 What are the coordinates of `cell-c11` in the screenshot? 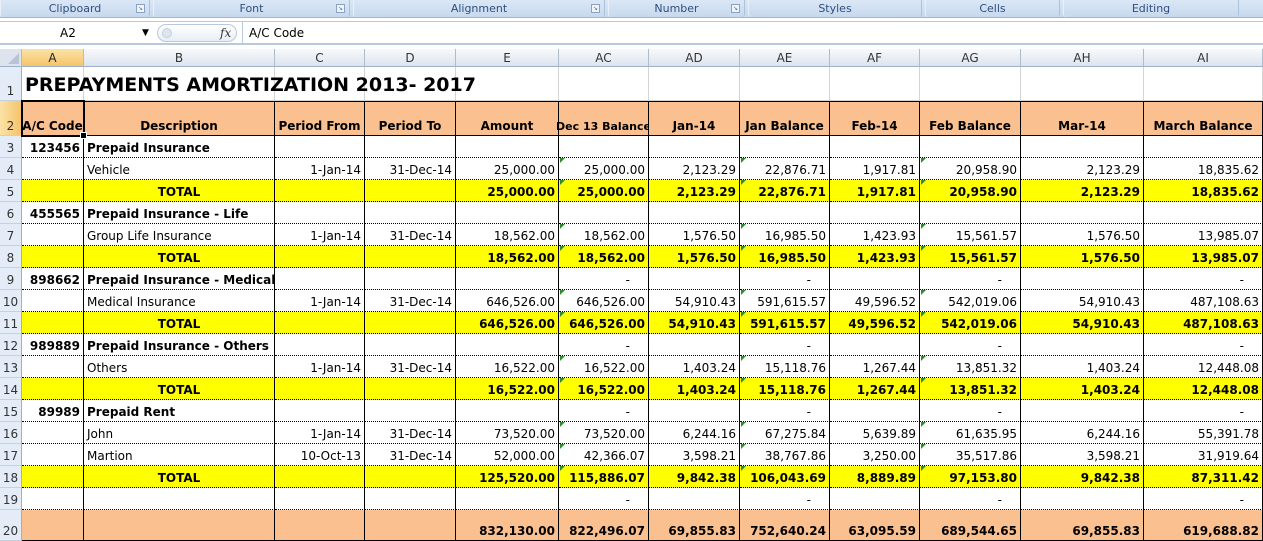 It's located at (320, 323).